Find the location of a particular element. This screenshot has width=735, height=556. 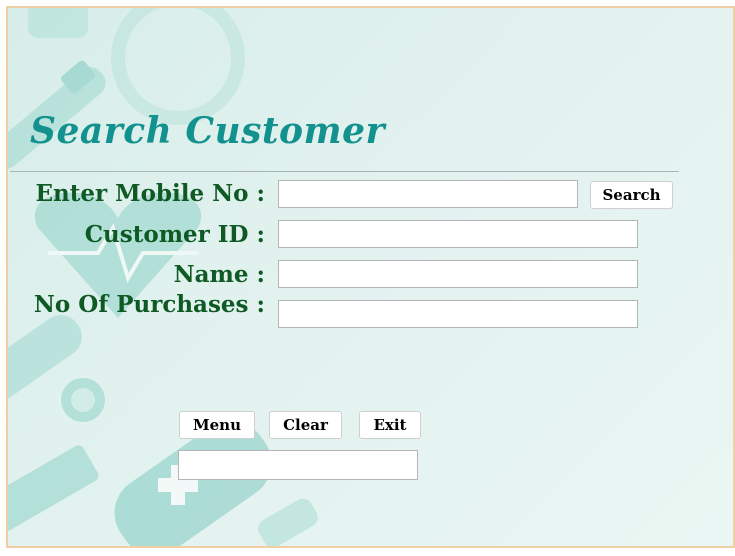

name-input is located at coordinates (458, 274).